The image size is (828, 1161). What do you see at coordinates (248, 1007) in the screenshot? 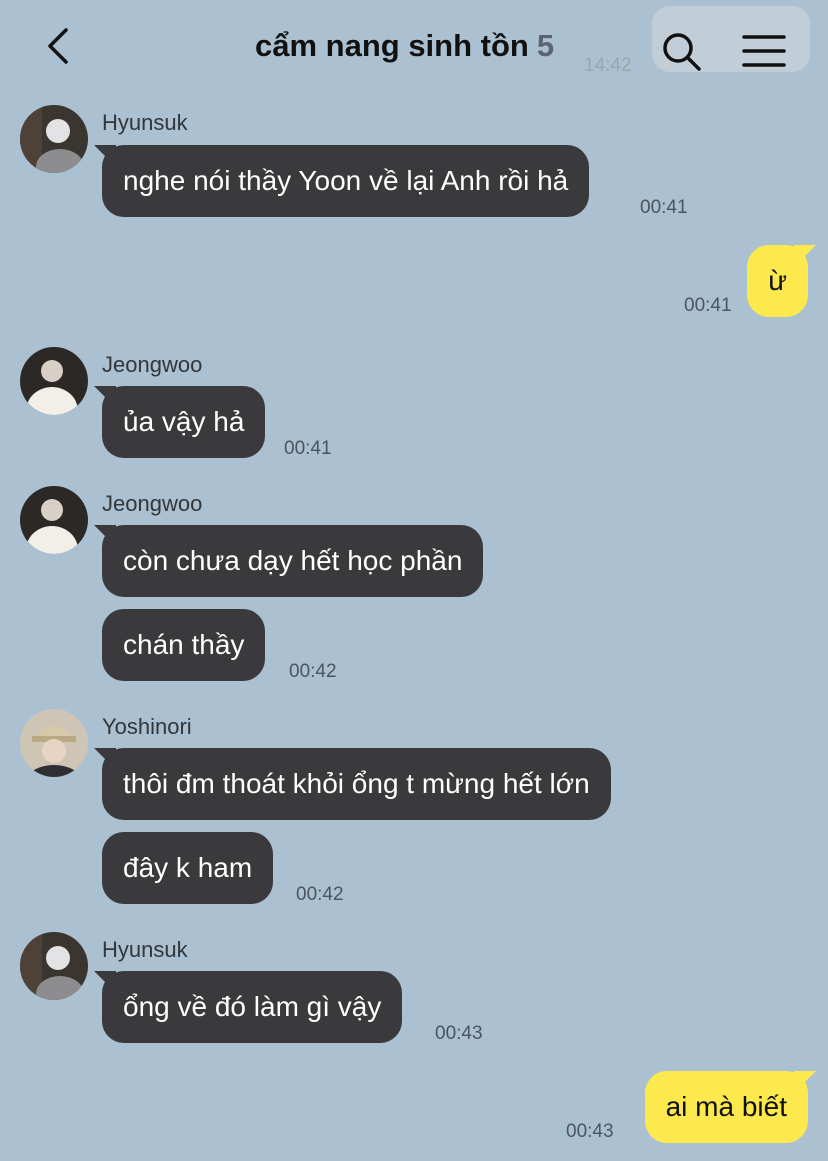
I see `message-bubble: ổng về đó làm gì vậy` at bounding box center [248, 1007].